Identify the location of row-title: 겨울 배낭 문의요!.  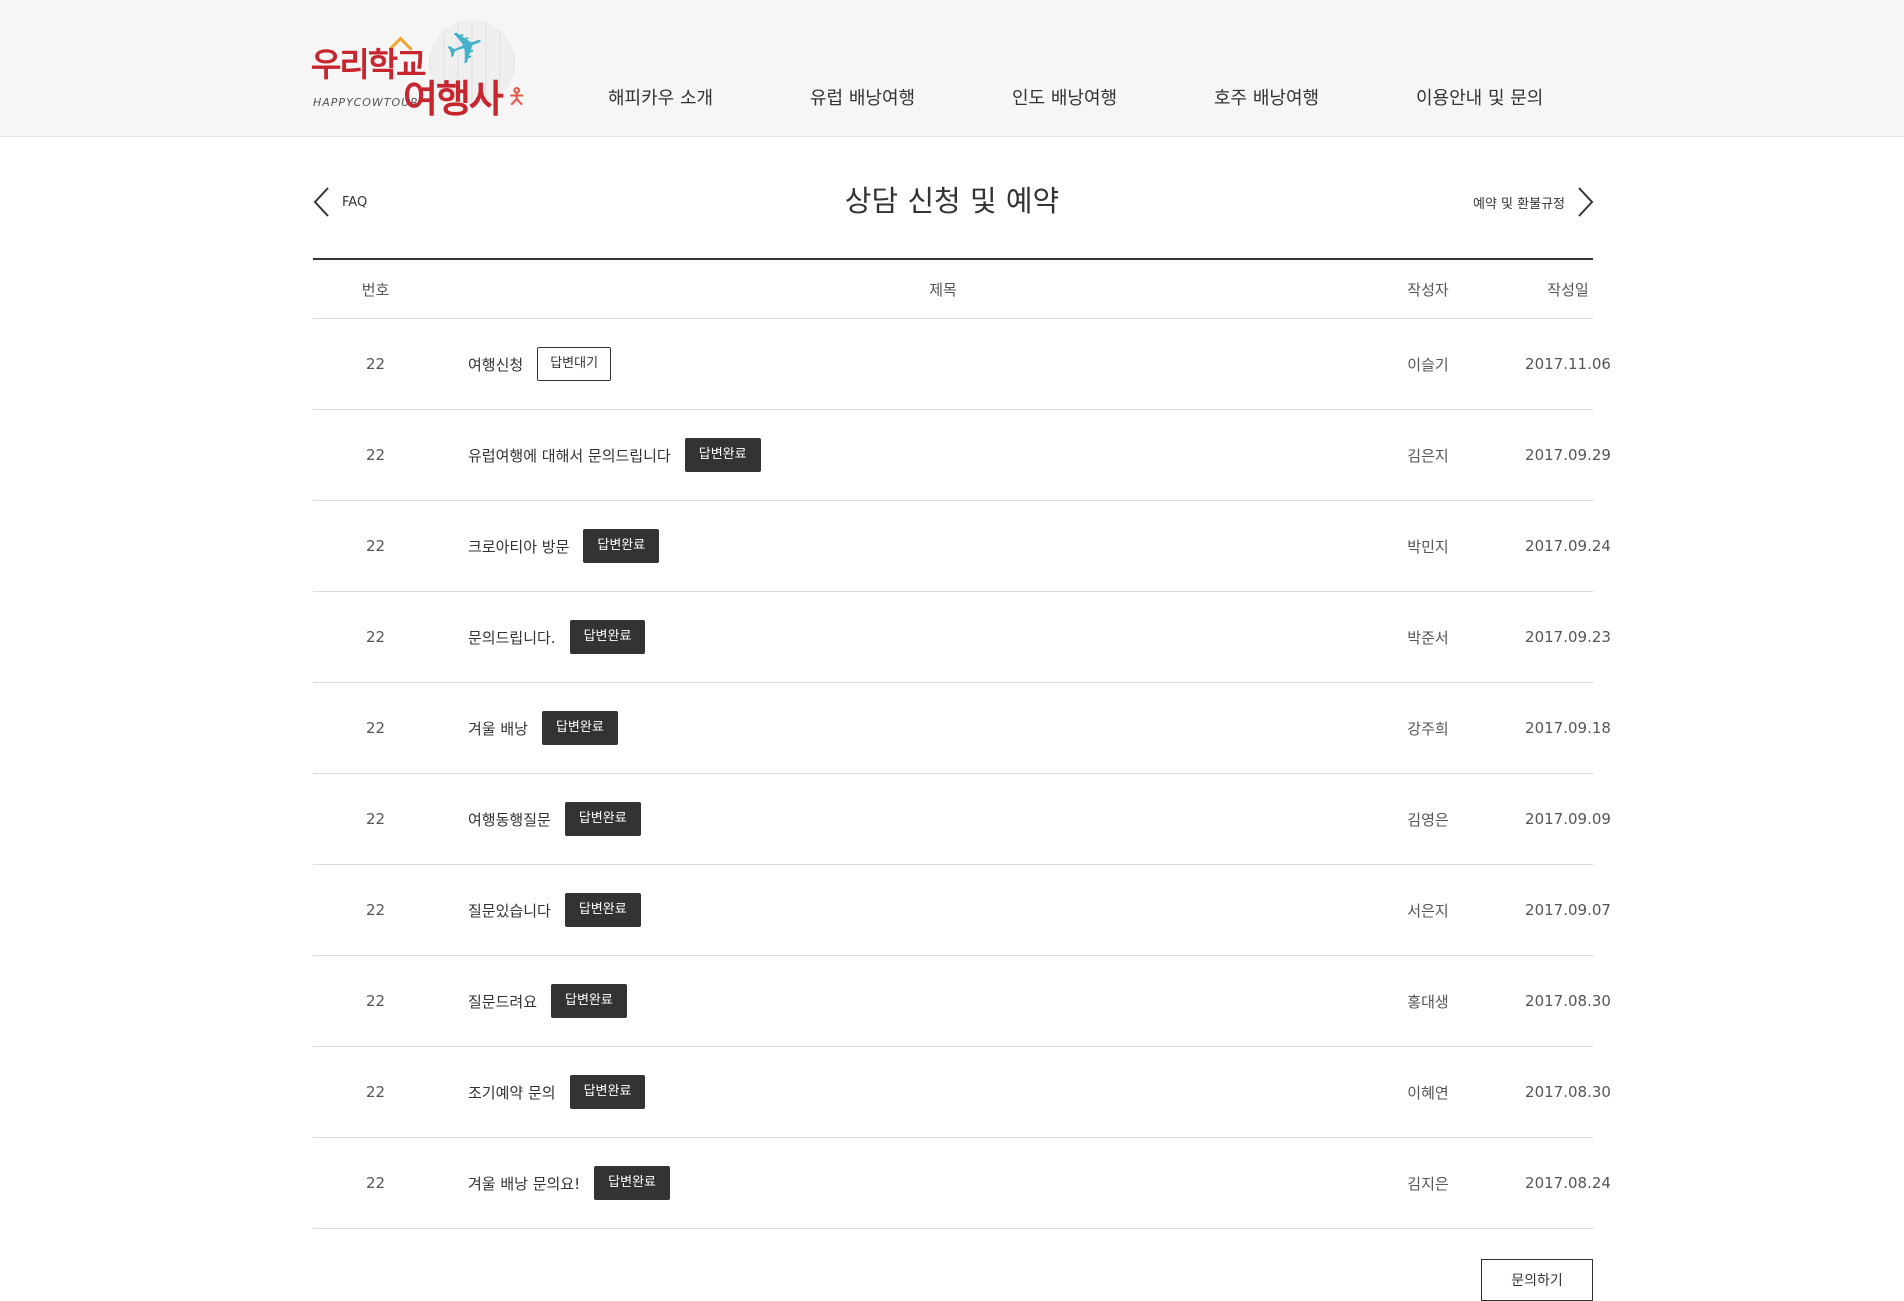
(524, 1183).